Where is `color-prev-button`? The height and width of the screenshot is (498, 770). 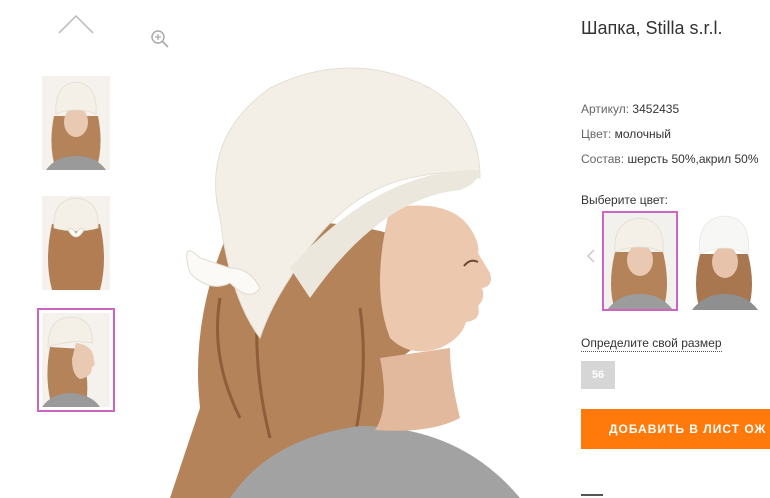 color-prev-button is located at coordinates (591, 256).